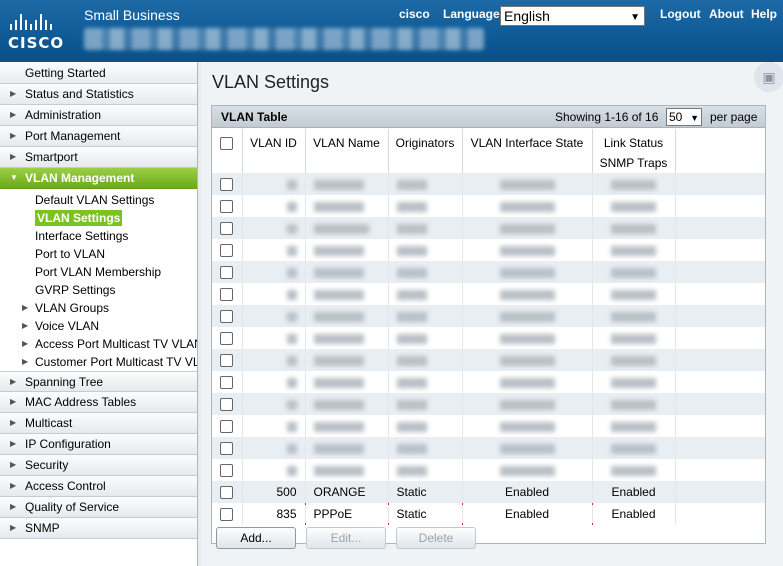  I want to click on col-header-vlan-name: VLAN Name, so click(347, 151).